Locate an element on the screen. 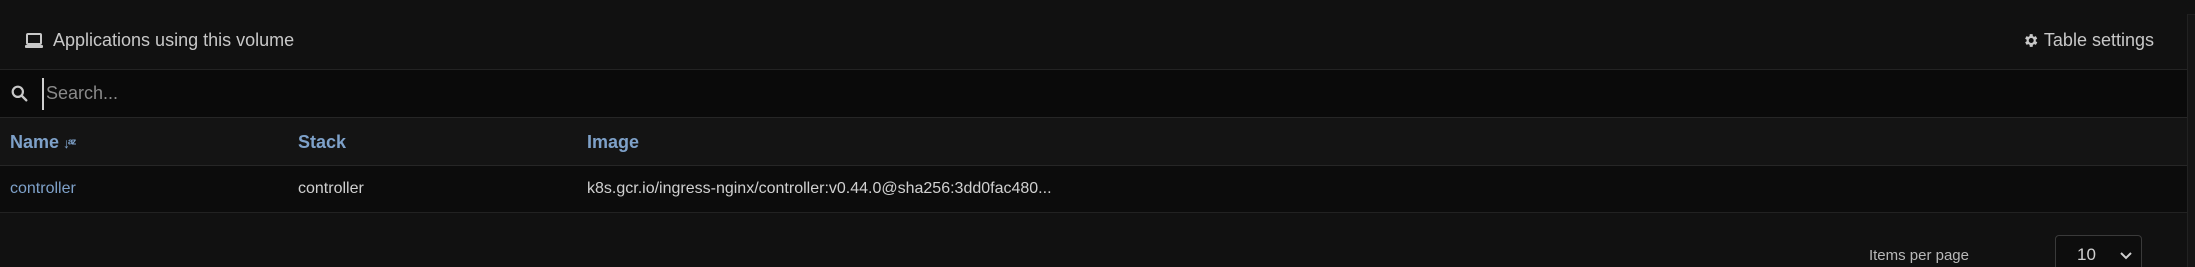  column-header-image-label: Image is located at coordinates (613, 142).